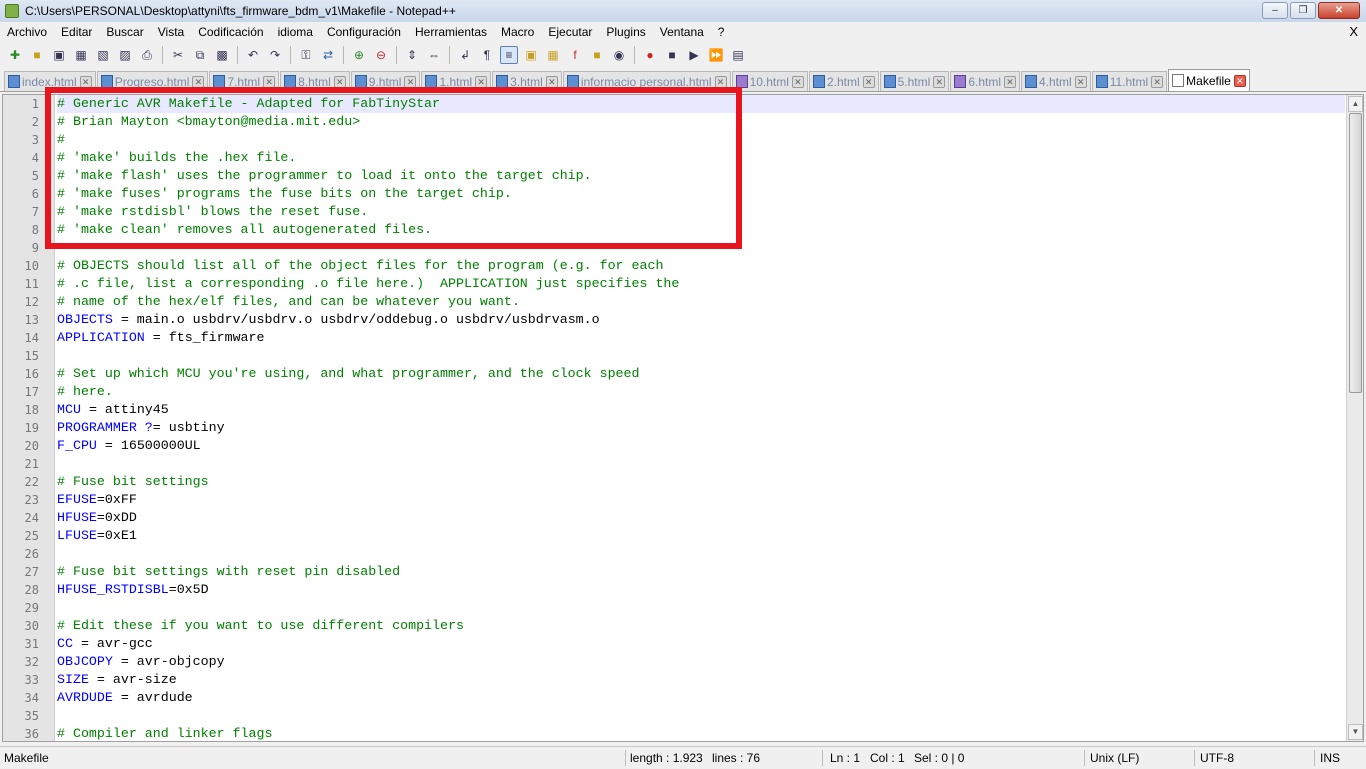 This screenshot has height=769, width=1366. I want to click on user-lang-icon: ▣, so click(531, 55).